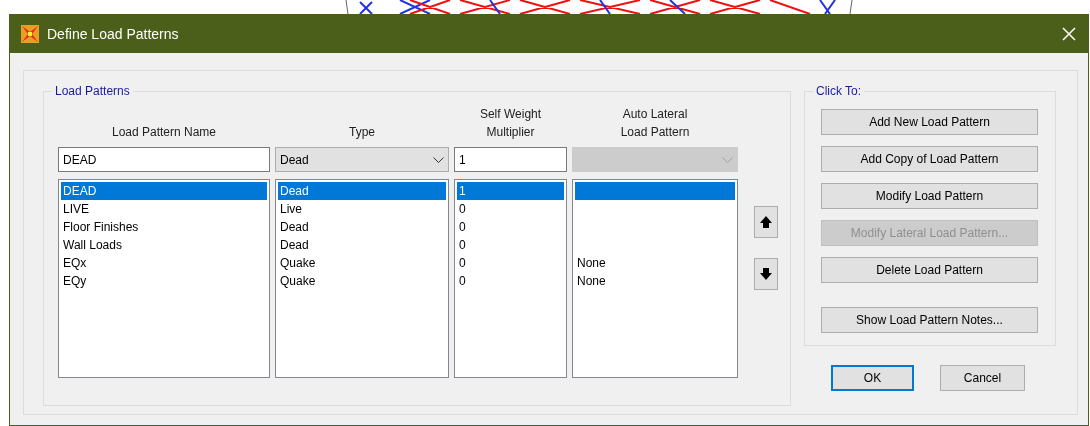 The width and height of the screenshot is (1090, 426). Describe the element at coordinates (929, 270) in the screenshot. I see `action-button: Delete Load Pattern` at that location.